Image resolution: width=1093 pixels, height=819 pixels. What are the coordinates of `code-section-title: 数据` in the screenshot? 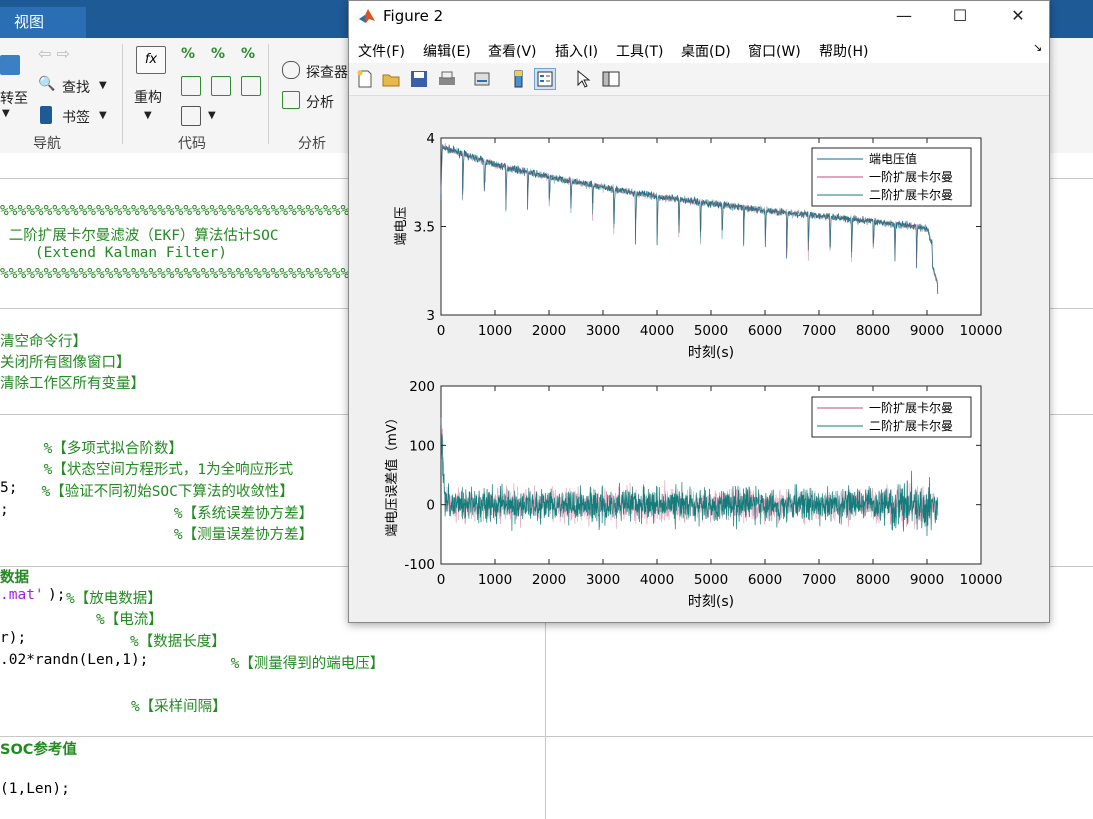 It's located at (14, 578).